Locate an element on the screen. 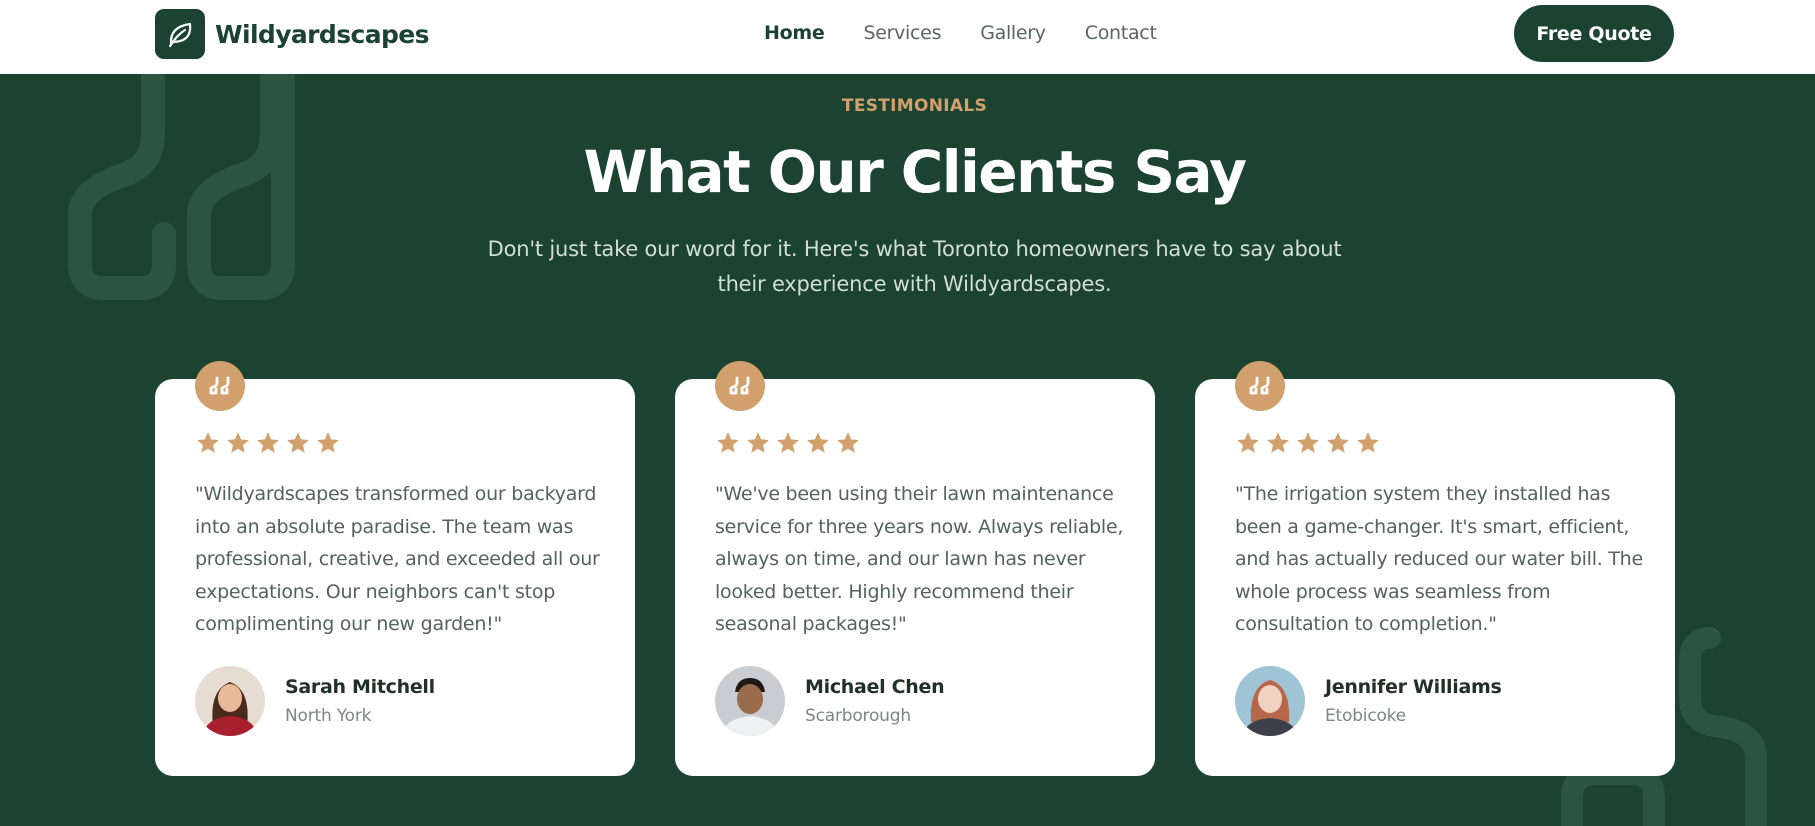  leaf-icon is located at coordinates (180, 35).